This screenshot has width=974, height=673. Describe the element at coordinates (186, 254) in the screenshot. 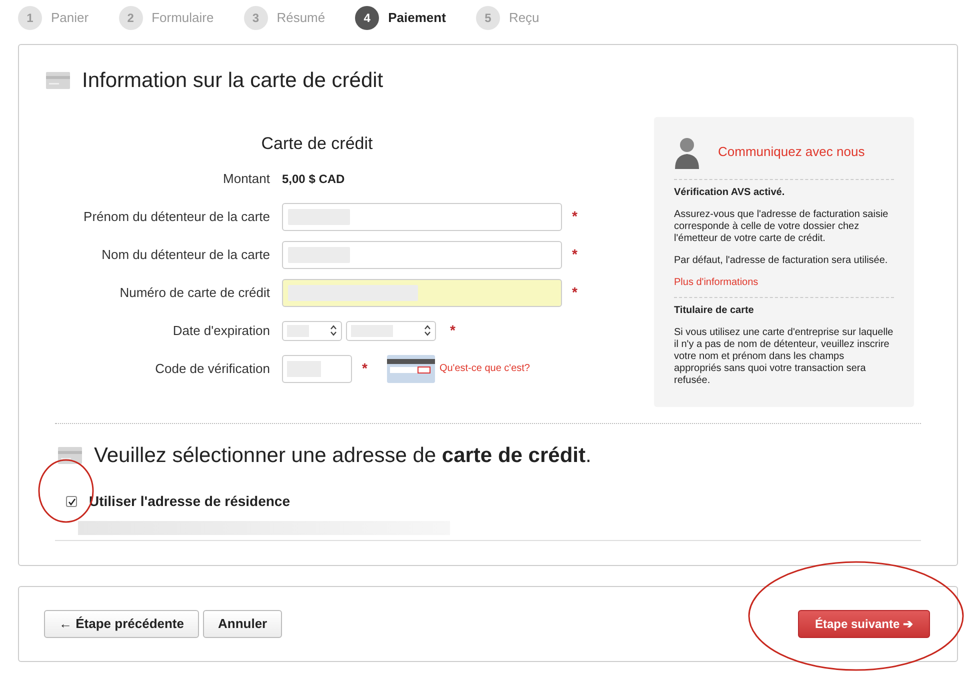

I see `field-label: Nom du détenteur de la carte` at that location.